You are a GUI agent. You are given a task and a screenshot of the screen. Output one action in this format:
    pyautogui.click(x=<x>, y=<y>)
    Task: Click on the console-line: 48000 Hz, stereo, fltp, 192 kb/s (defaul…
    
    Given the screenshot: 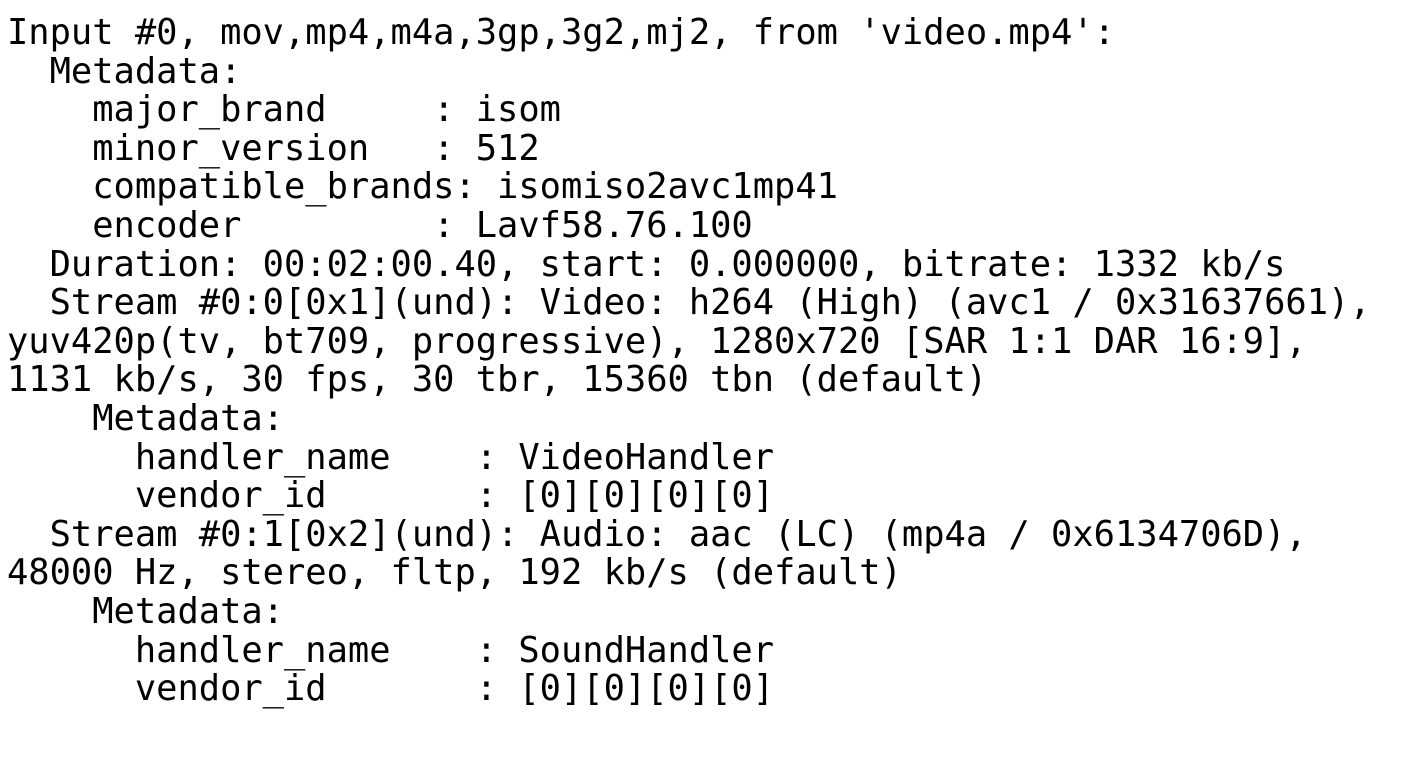 What is the action you would take?
    pyautogui.click(x=454, y=573)
    